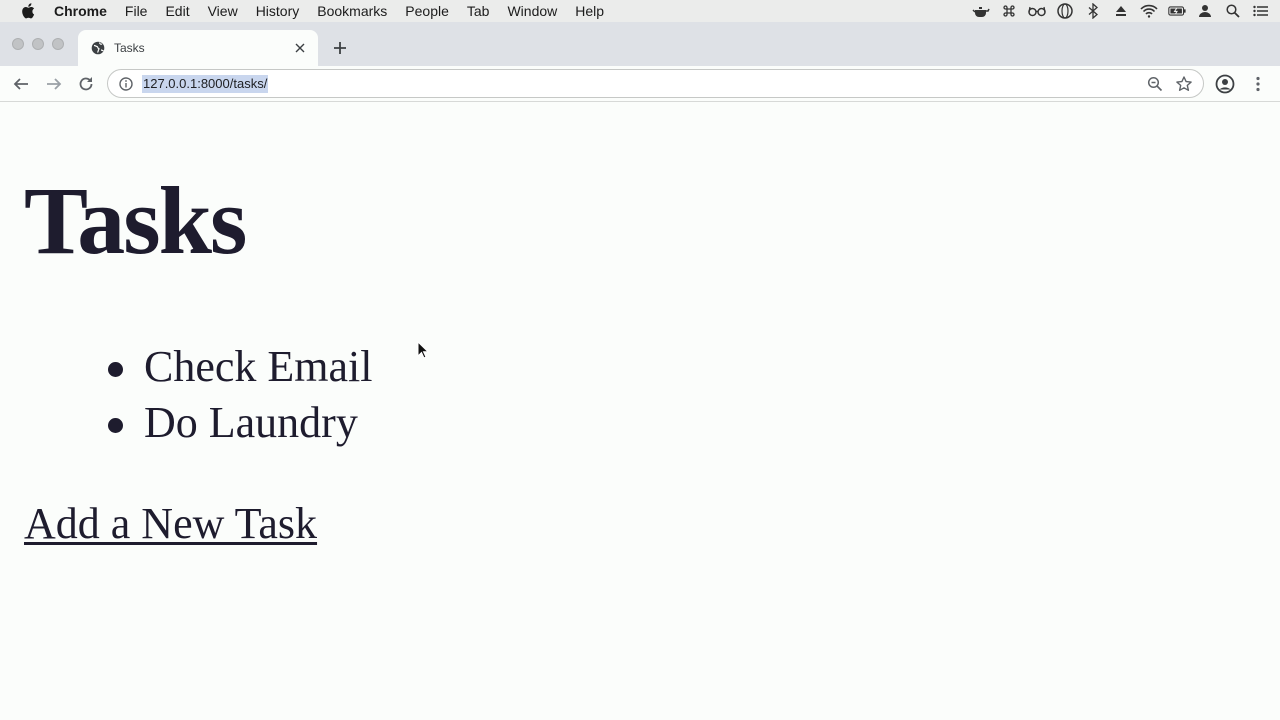  What do you see at coordinates (340, 48) in the screenshot?
I see `new-tab-plus-icon` at bounding box center [340, 48].